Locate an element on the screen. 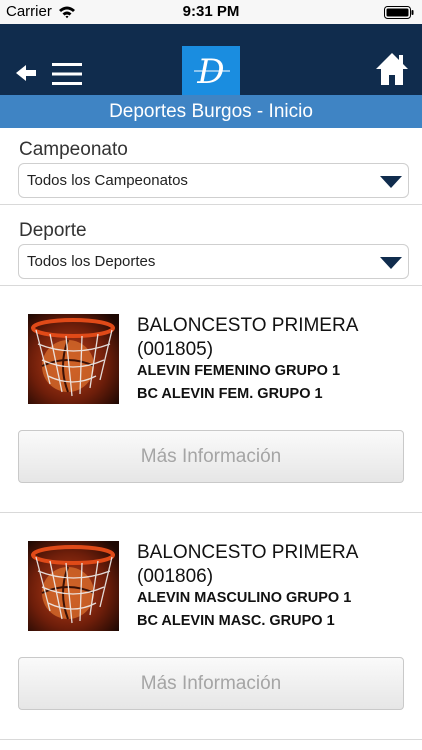  hamburger-menu-icon is located at coordinates (67, 74).